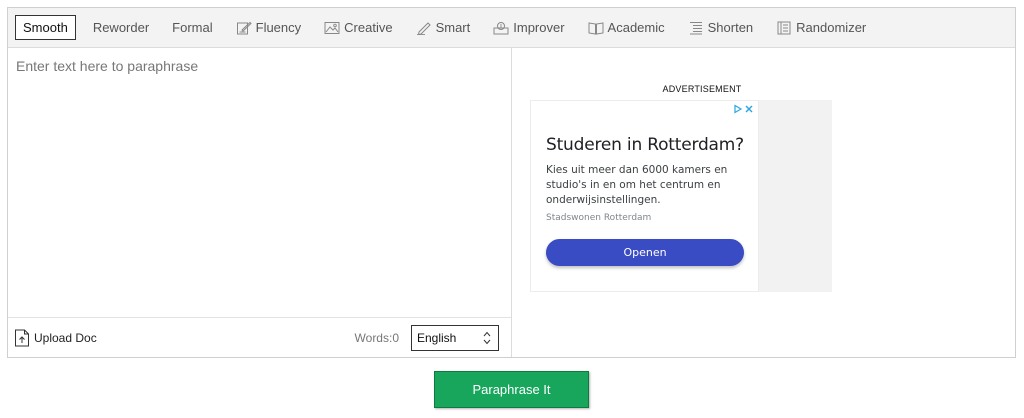 This screenshot has width=1024, height=418. What do you see at coordinates (501, 28) in the screenshot?
I see `lightbulb-icon` at bounding box center [501, 28].